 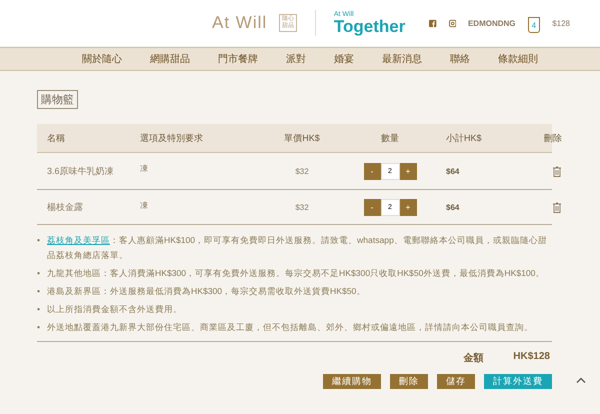 I want to click on cart-total: $128, so click(x=561, y=23).